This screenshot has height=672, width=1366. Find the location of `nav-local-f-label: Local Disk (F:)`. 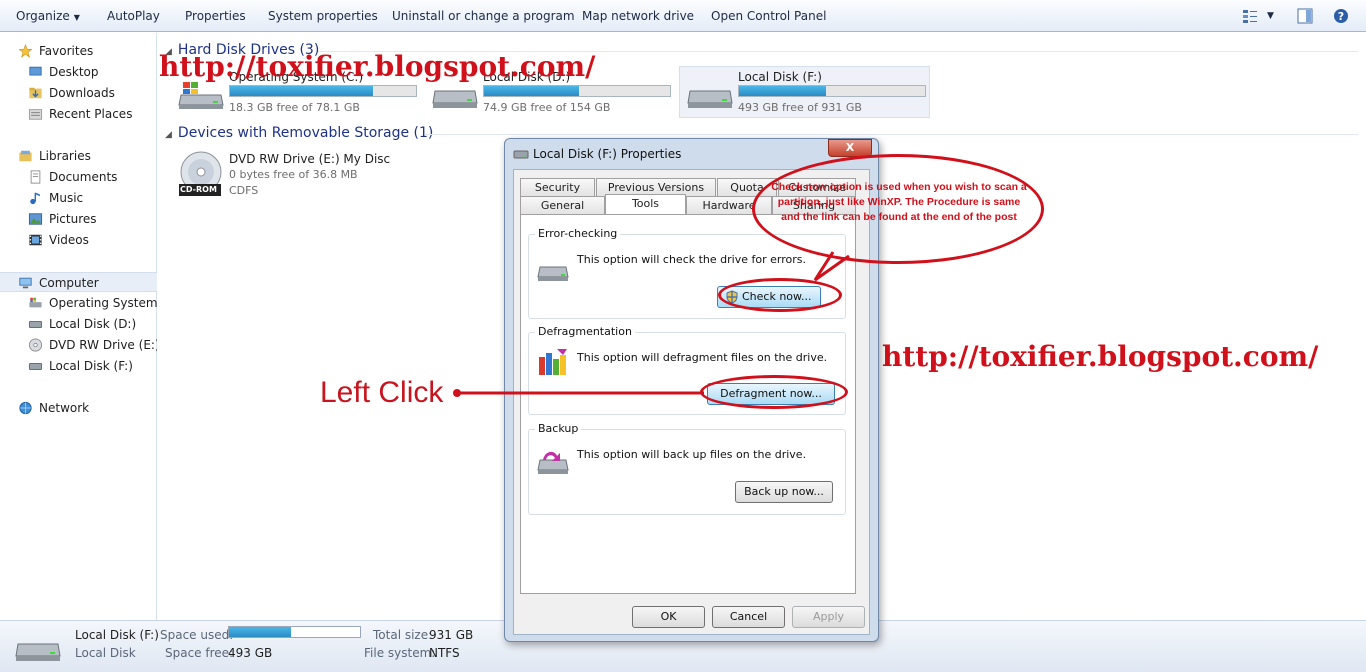

nav-local-f-label: Local Disk (F:) is located at coordinates (91, 366).